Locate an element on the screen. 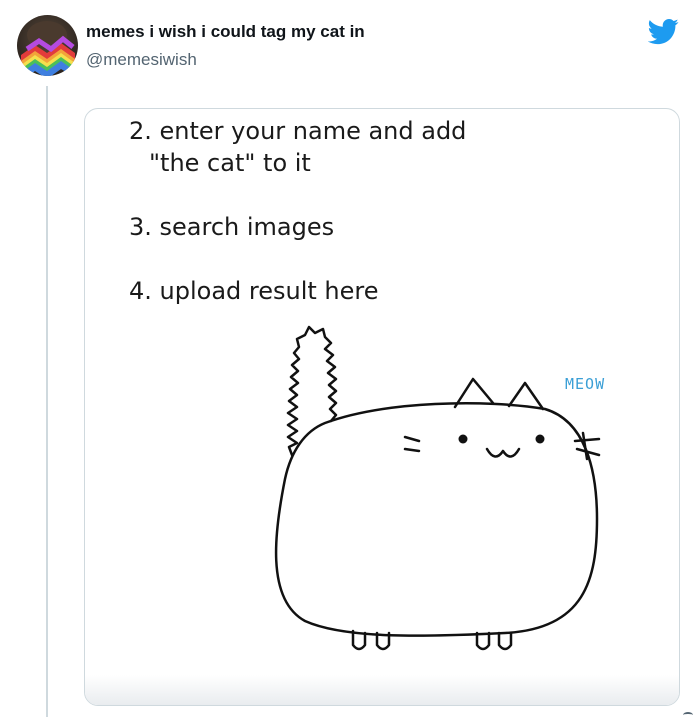  twitter-bird-icon is located at coordinates (663, 31).